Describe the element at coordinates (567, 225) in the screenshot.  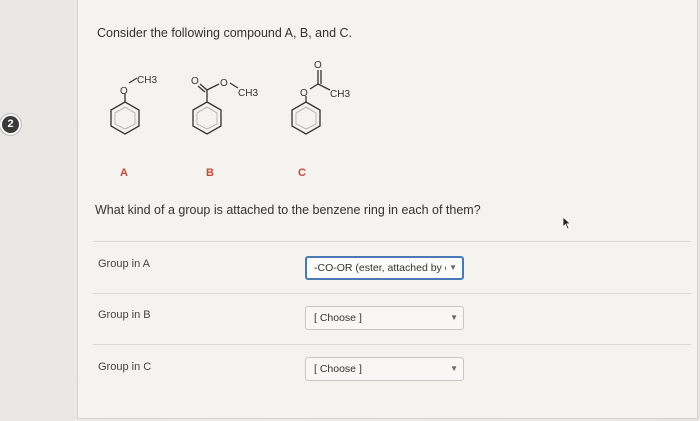
I see `cursor-arrow-icon` at that location.